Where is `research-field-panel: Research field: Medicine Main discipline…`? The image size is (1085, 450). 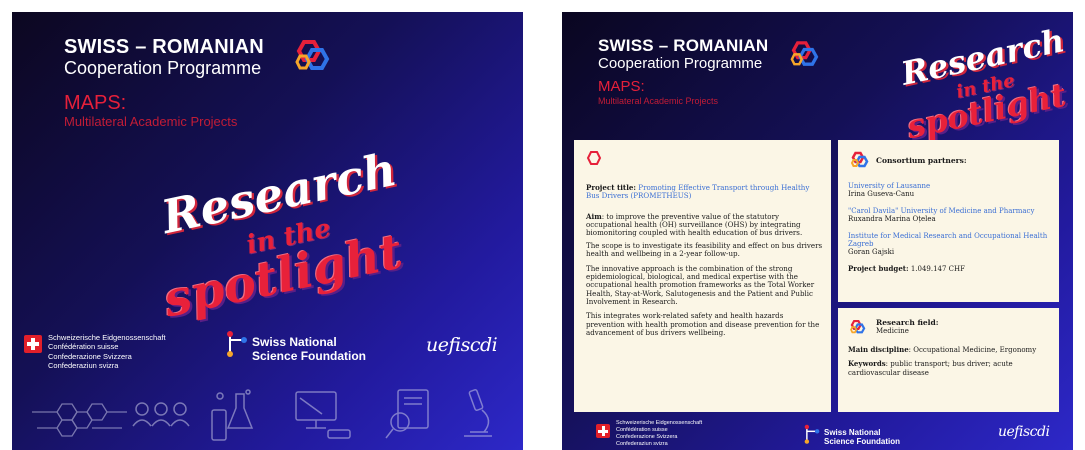
research-field-panel: Research field: Medicine Main discipline… is located at coordinates (948, 360).